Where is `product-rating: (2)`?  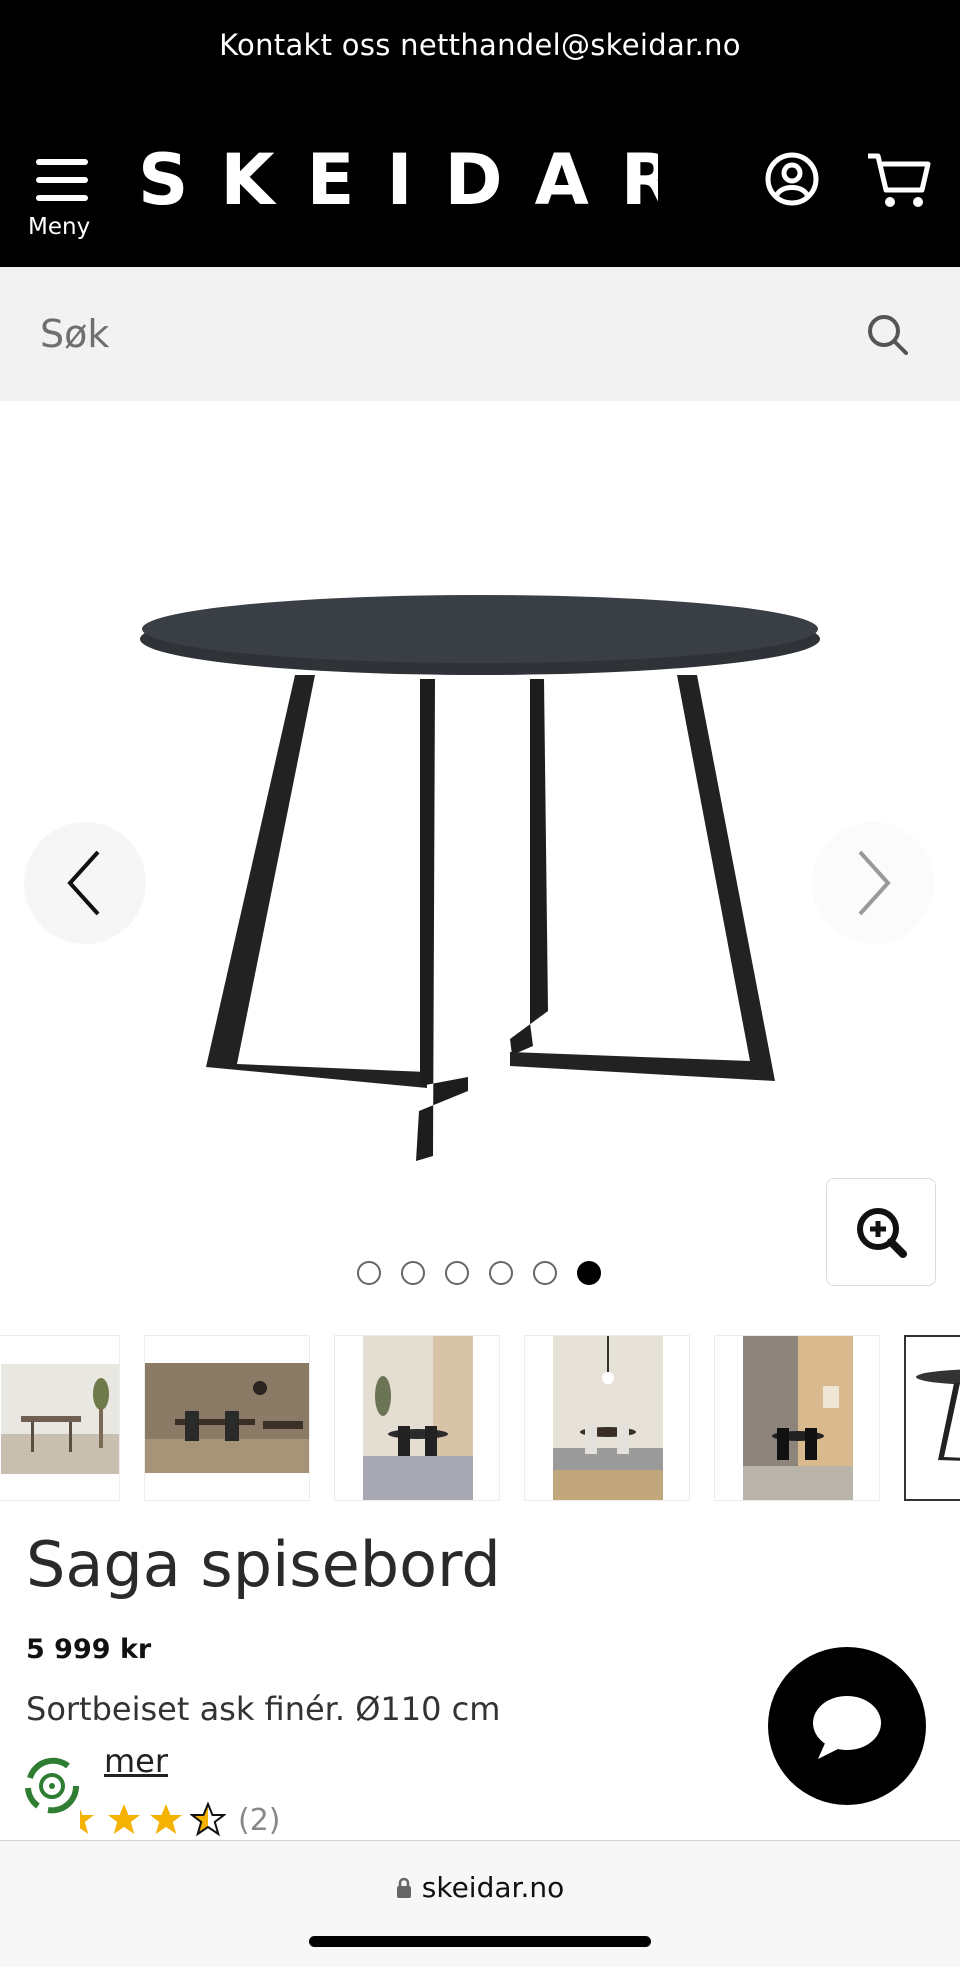 product-rating: (2) is located at coordinates (180, 1820).